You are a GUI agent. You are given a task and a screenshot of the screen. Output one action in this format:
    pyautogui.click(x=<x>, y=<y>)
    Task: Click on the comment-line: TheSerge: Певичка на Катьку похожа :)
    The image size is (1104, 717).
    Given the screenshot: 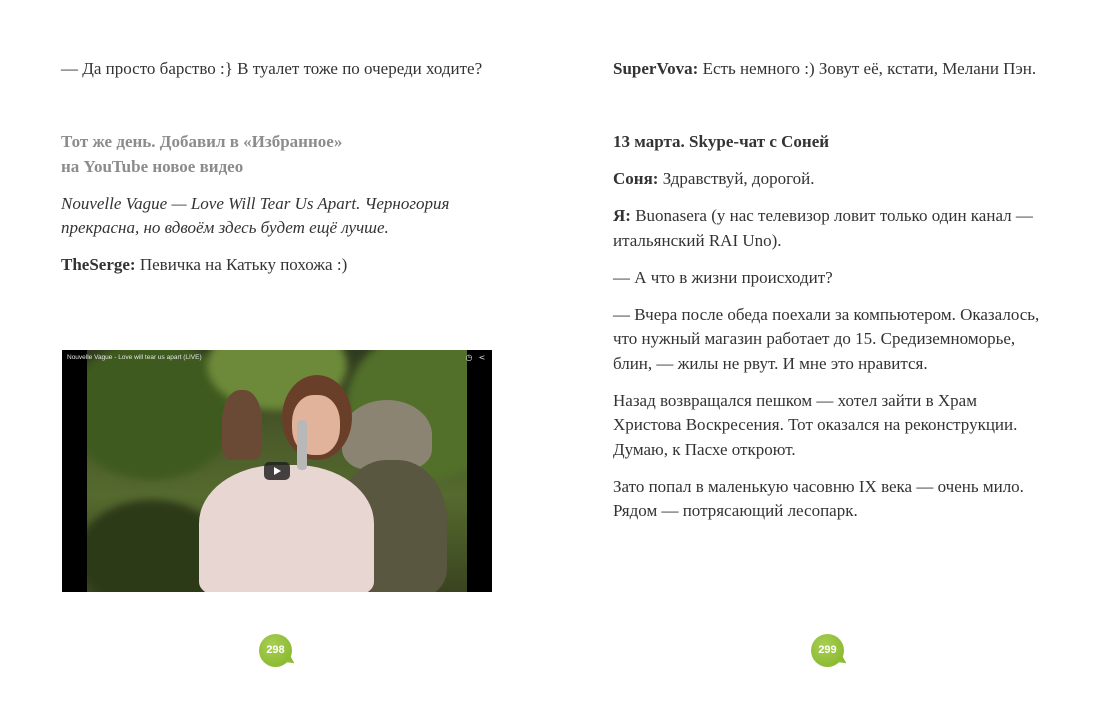 What is the action you would take?
    pyautogui.click(x=277, y=265)
    